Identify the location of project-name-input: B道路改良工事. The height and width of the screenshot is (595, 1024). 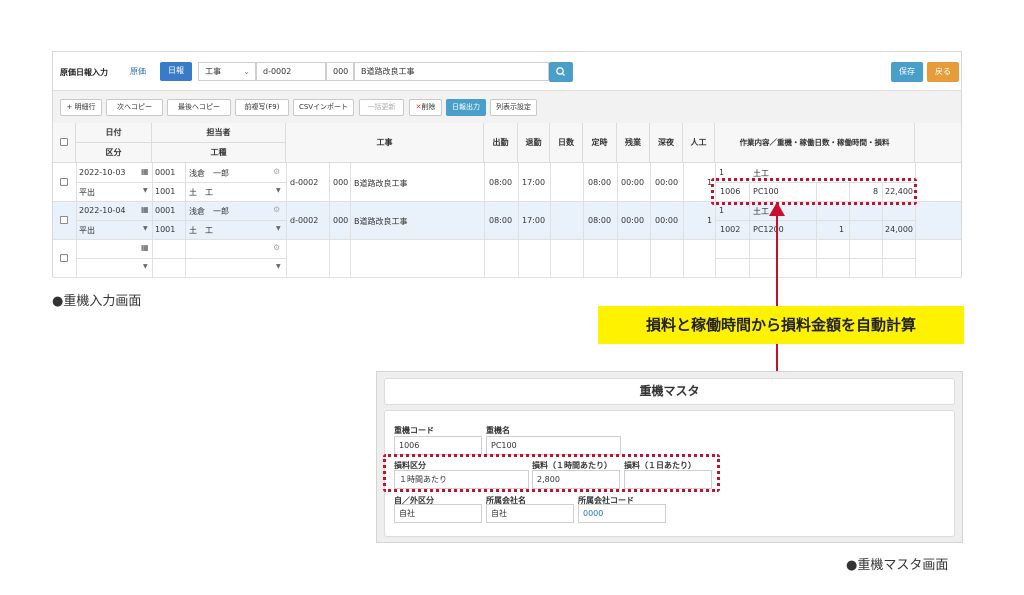
(451, 71).